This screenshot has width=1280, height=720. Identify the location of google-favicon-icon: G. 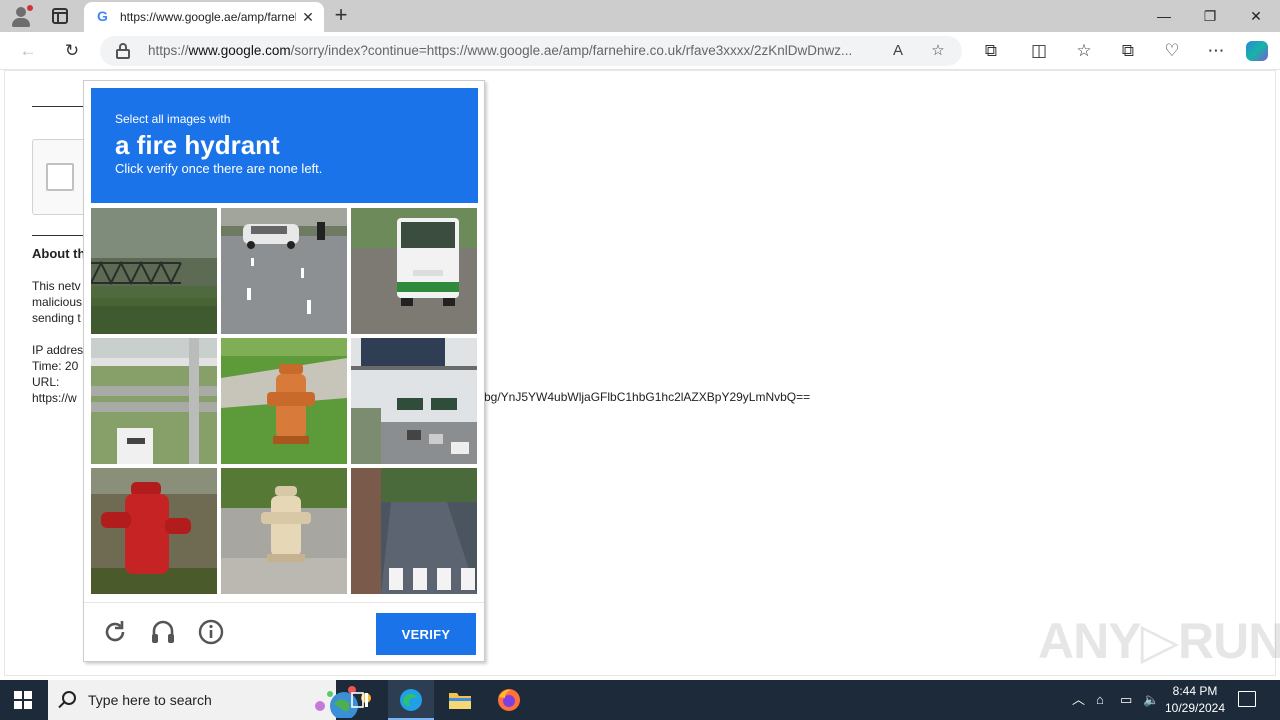
(102, 16).